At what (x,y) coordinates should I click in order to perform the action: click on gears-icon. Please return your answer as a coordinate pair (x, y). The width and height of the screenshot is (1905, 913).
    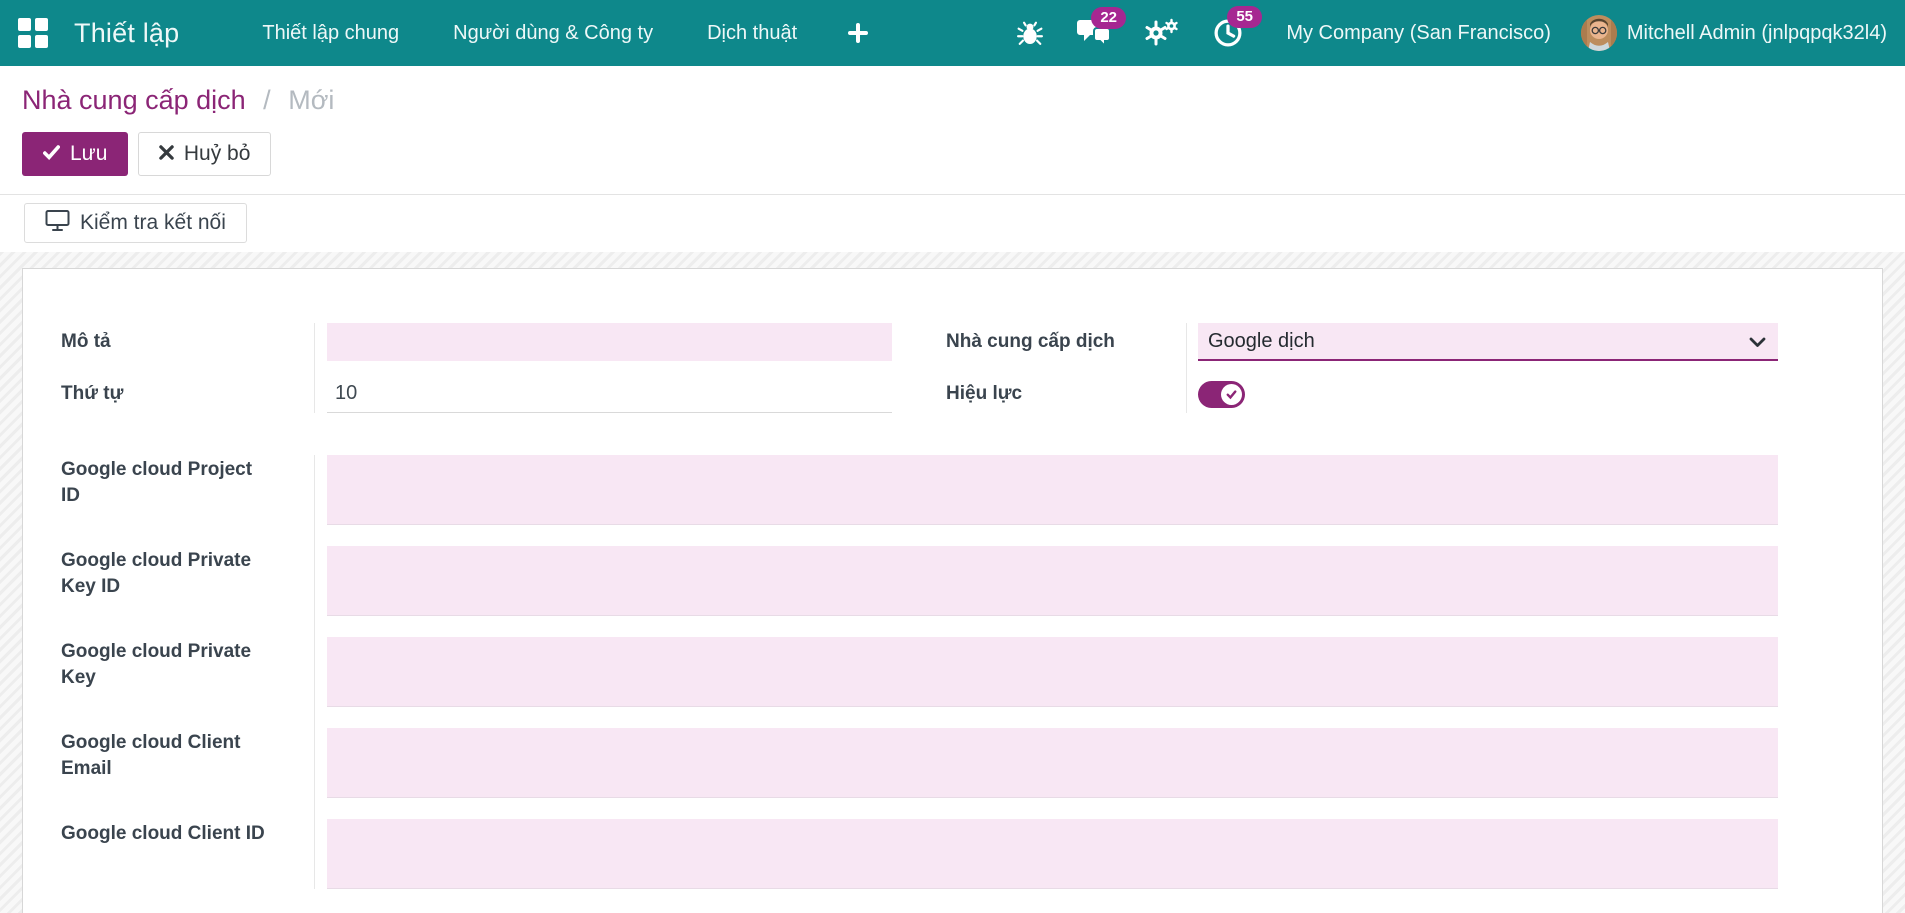
    Looking at the image, I should click on (1162, 33).